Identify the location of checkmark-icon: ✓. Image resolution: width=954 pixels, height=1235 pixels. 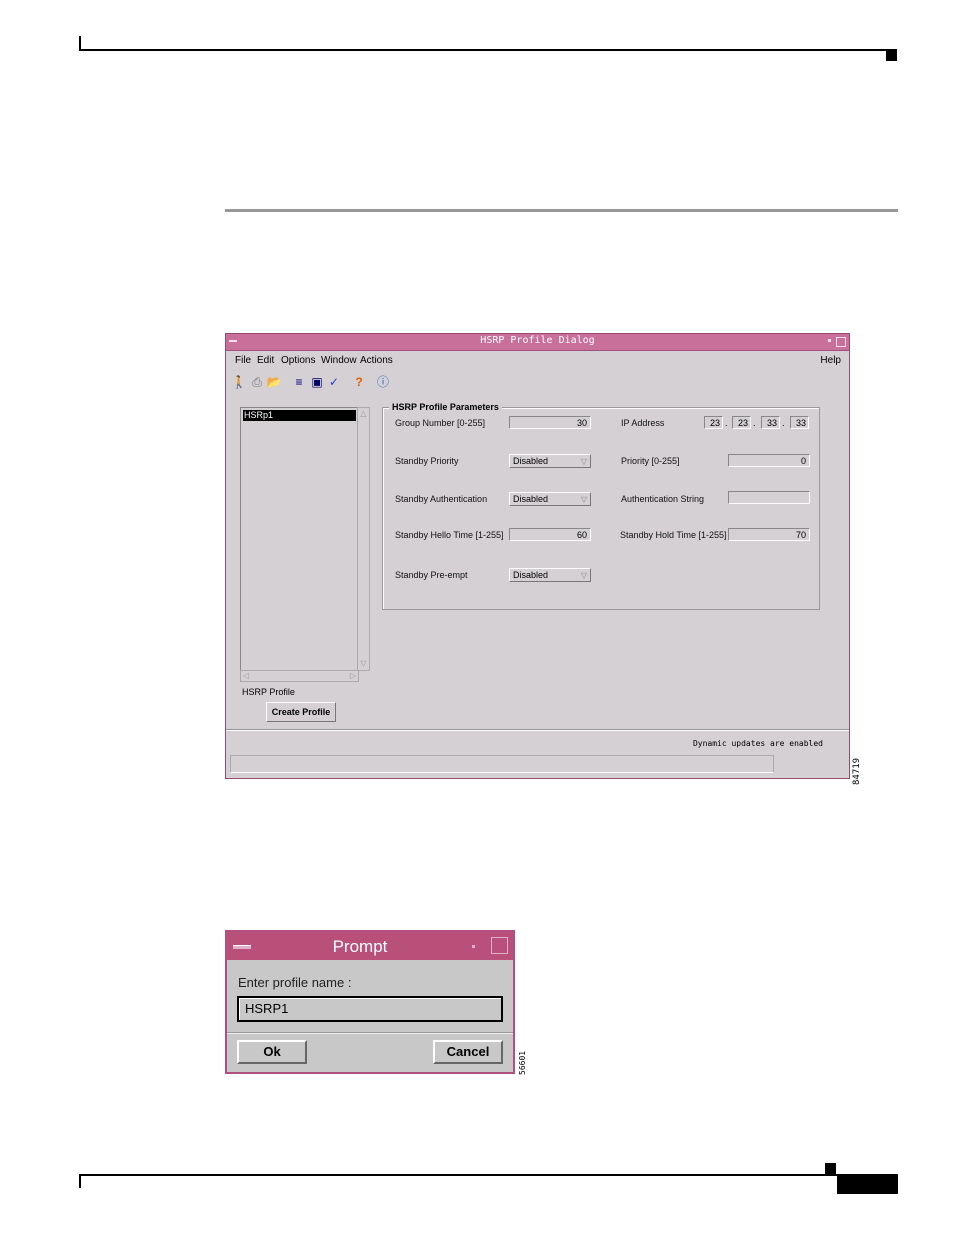
(334, 382).